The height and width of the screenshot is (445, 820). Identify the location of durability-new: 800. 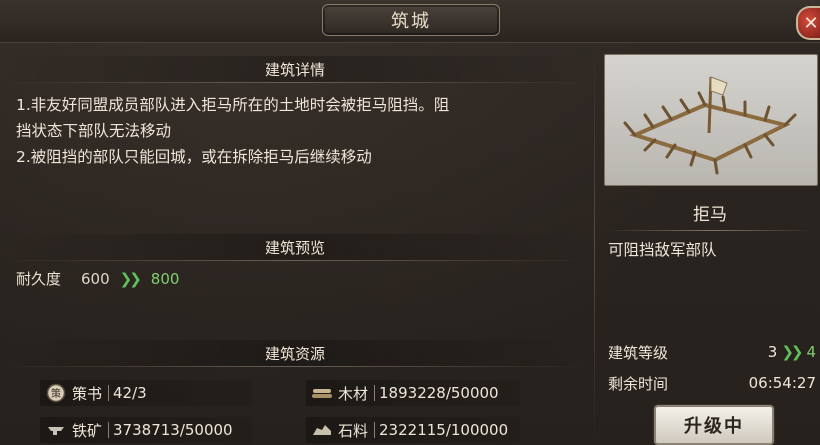
(165, 278).